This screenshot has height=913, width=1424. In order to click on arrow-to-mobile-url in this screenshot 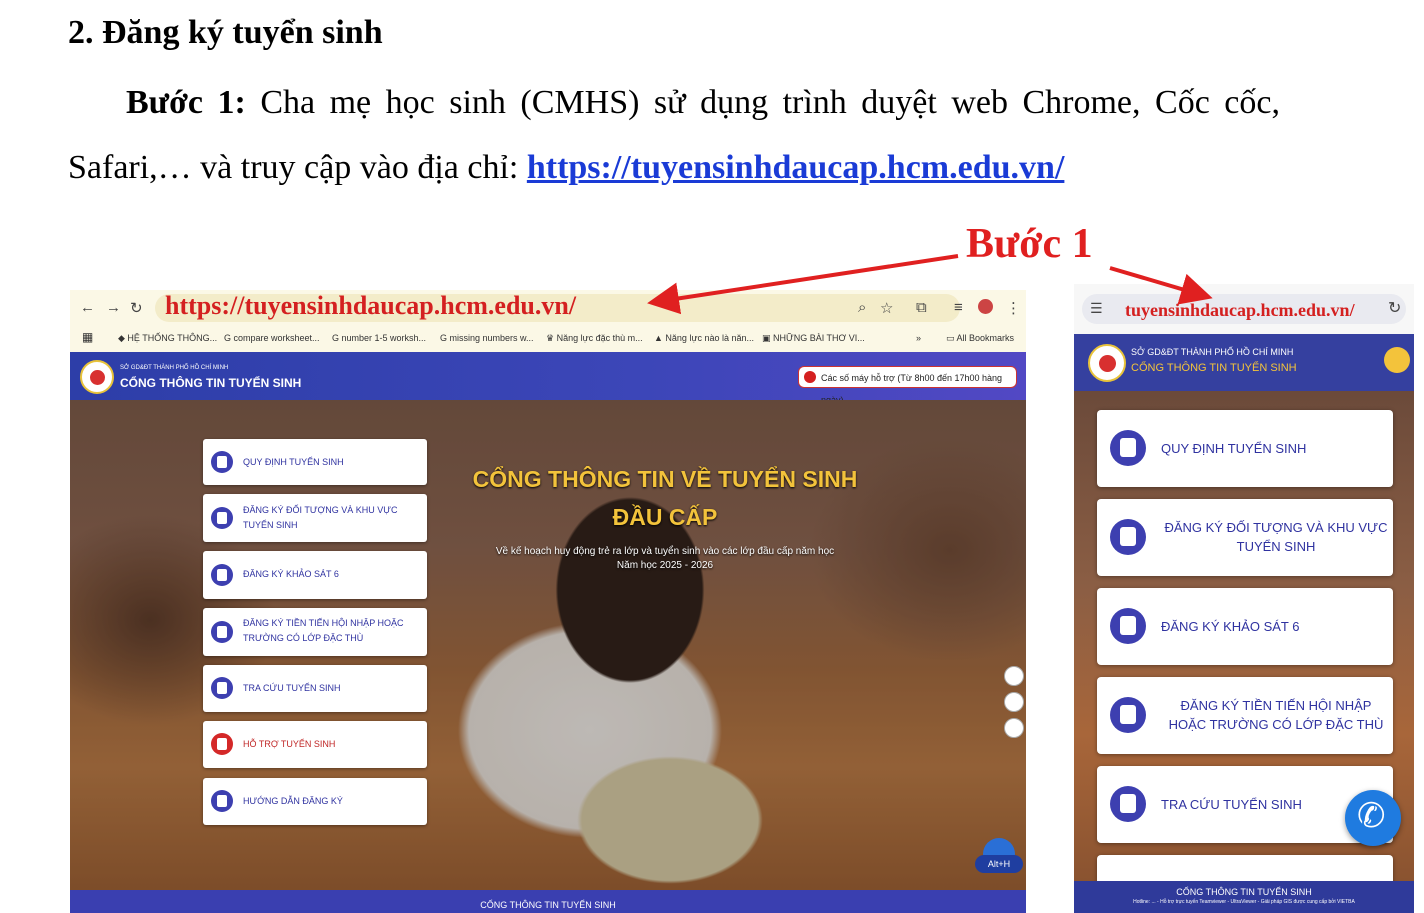, I will do `click(1161, 285)`.